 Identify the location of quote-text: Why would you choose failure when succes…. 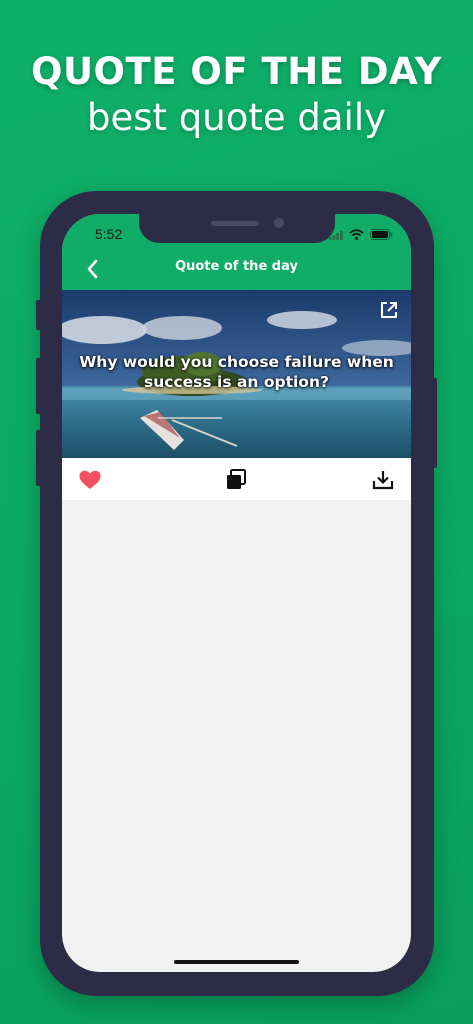
(236, 372).